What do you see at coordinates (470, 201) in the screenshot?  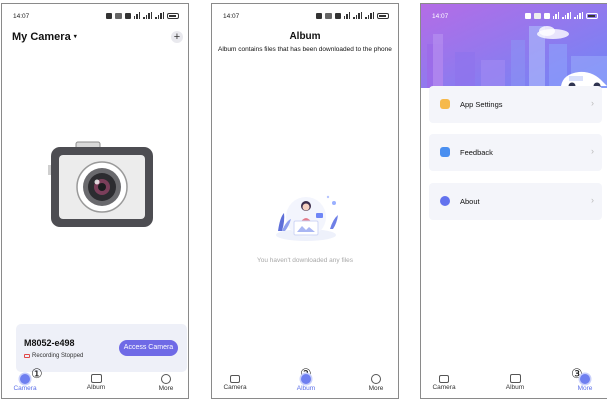 I see `menu-item-label: About` at bounding box center [470, 201].